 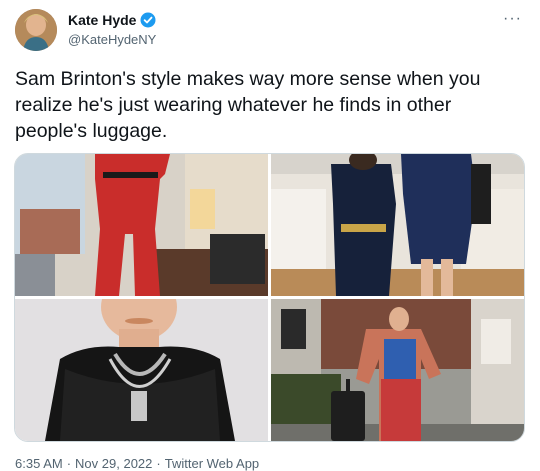 What do you see at coordinates (141, 225) in the screenshot?
I see `photo-red-jumpsuit` at bounding box center [141, 225].